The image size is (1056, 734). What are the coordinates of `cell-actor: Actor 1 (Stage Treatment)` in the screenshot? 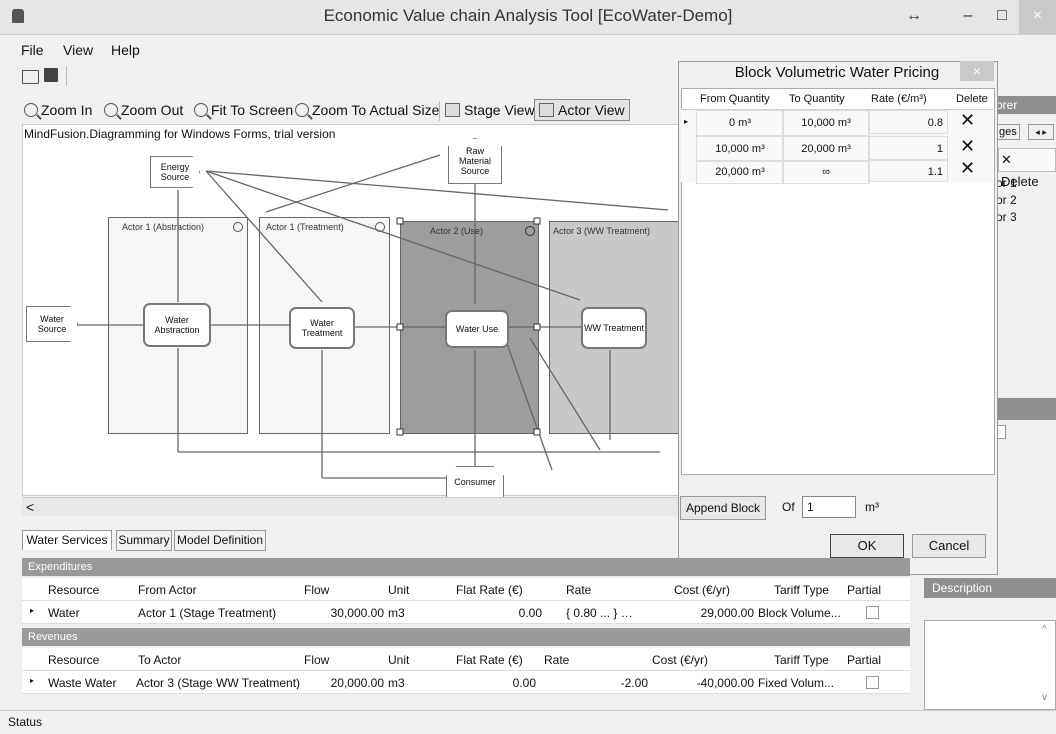 It's located at (207, 613).